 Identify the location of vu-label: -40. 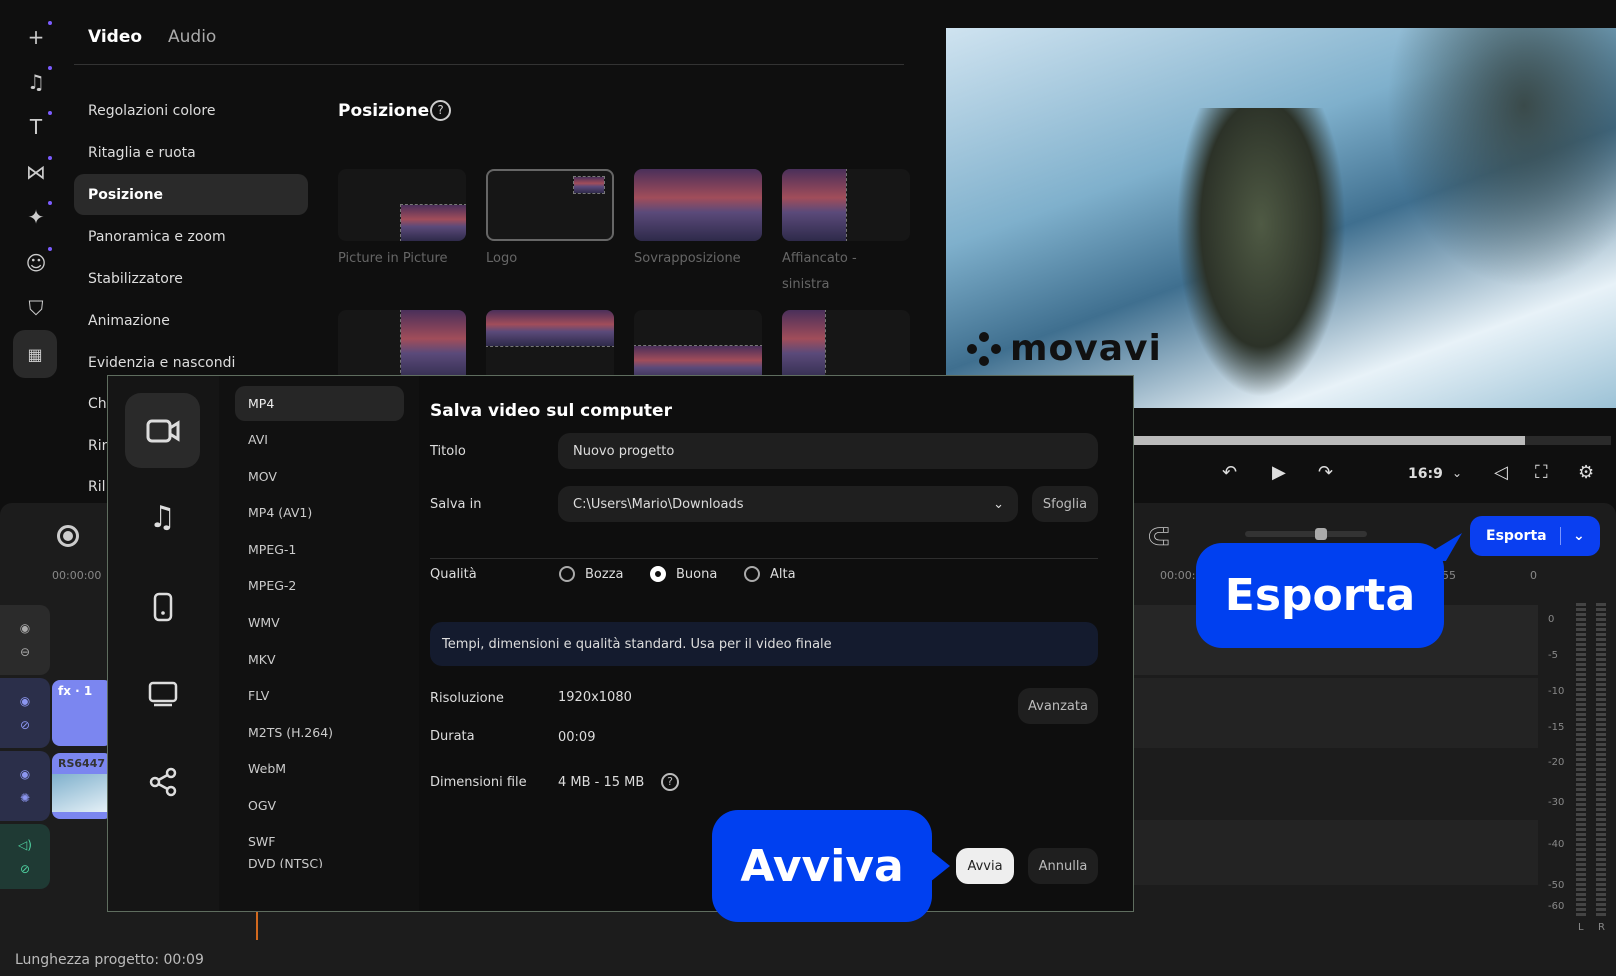
(1556, 844).